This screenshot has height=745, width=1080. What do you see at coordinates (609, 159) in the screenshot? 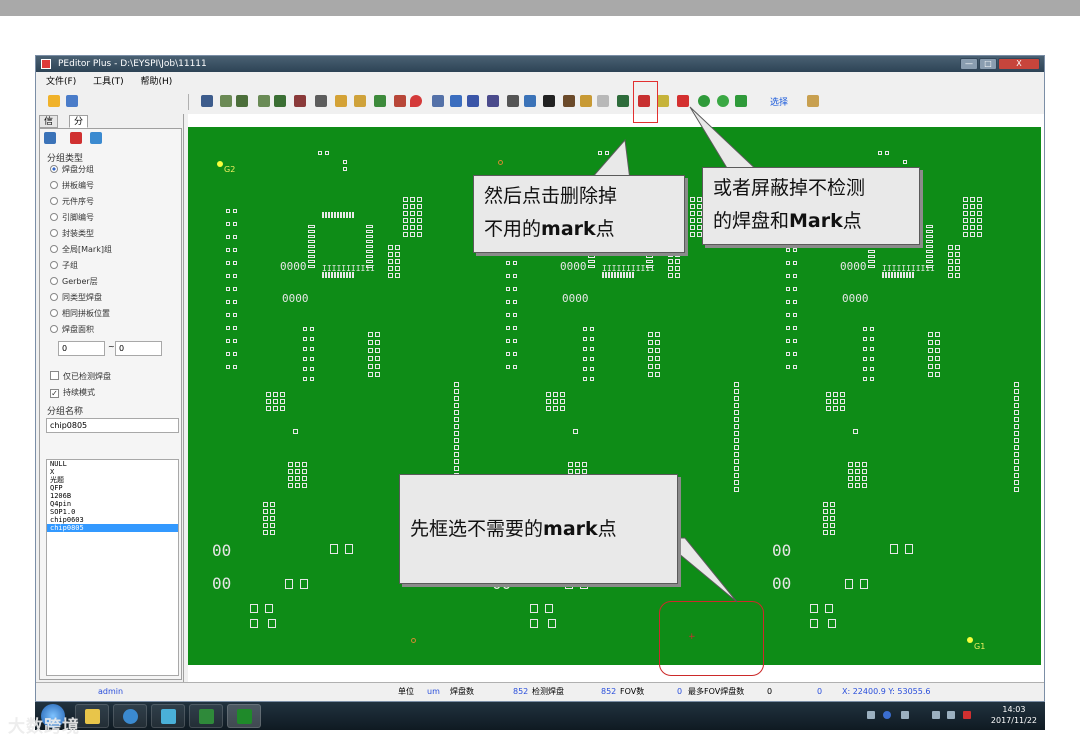
I see `pointer-delete` at bounding box center [609, 159].